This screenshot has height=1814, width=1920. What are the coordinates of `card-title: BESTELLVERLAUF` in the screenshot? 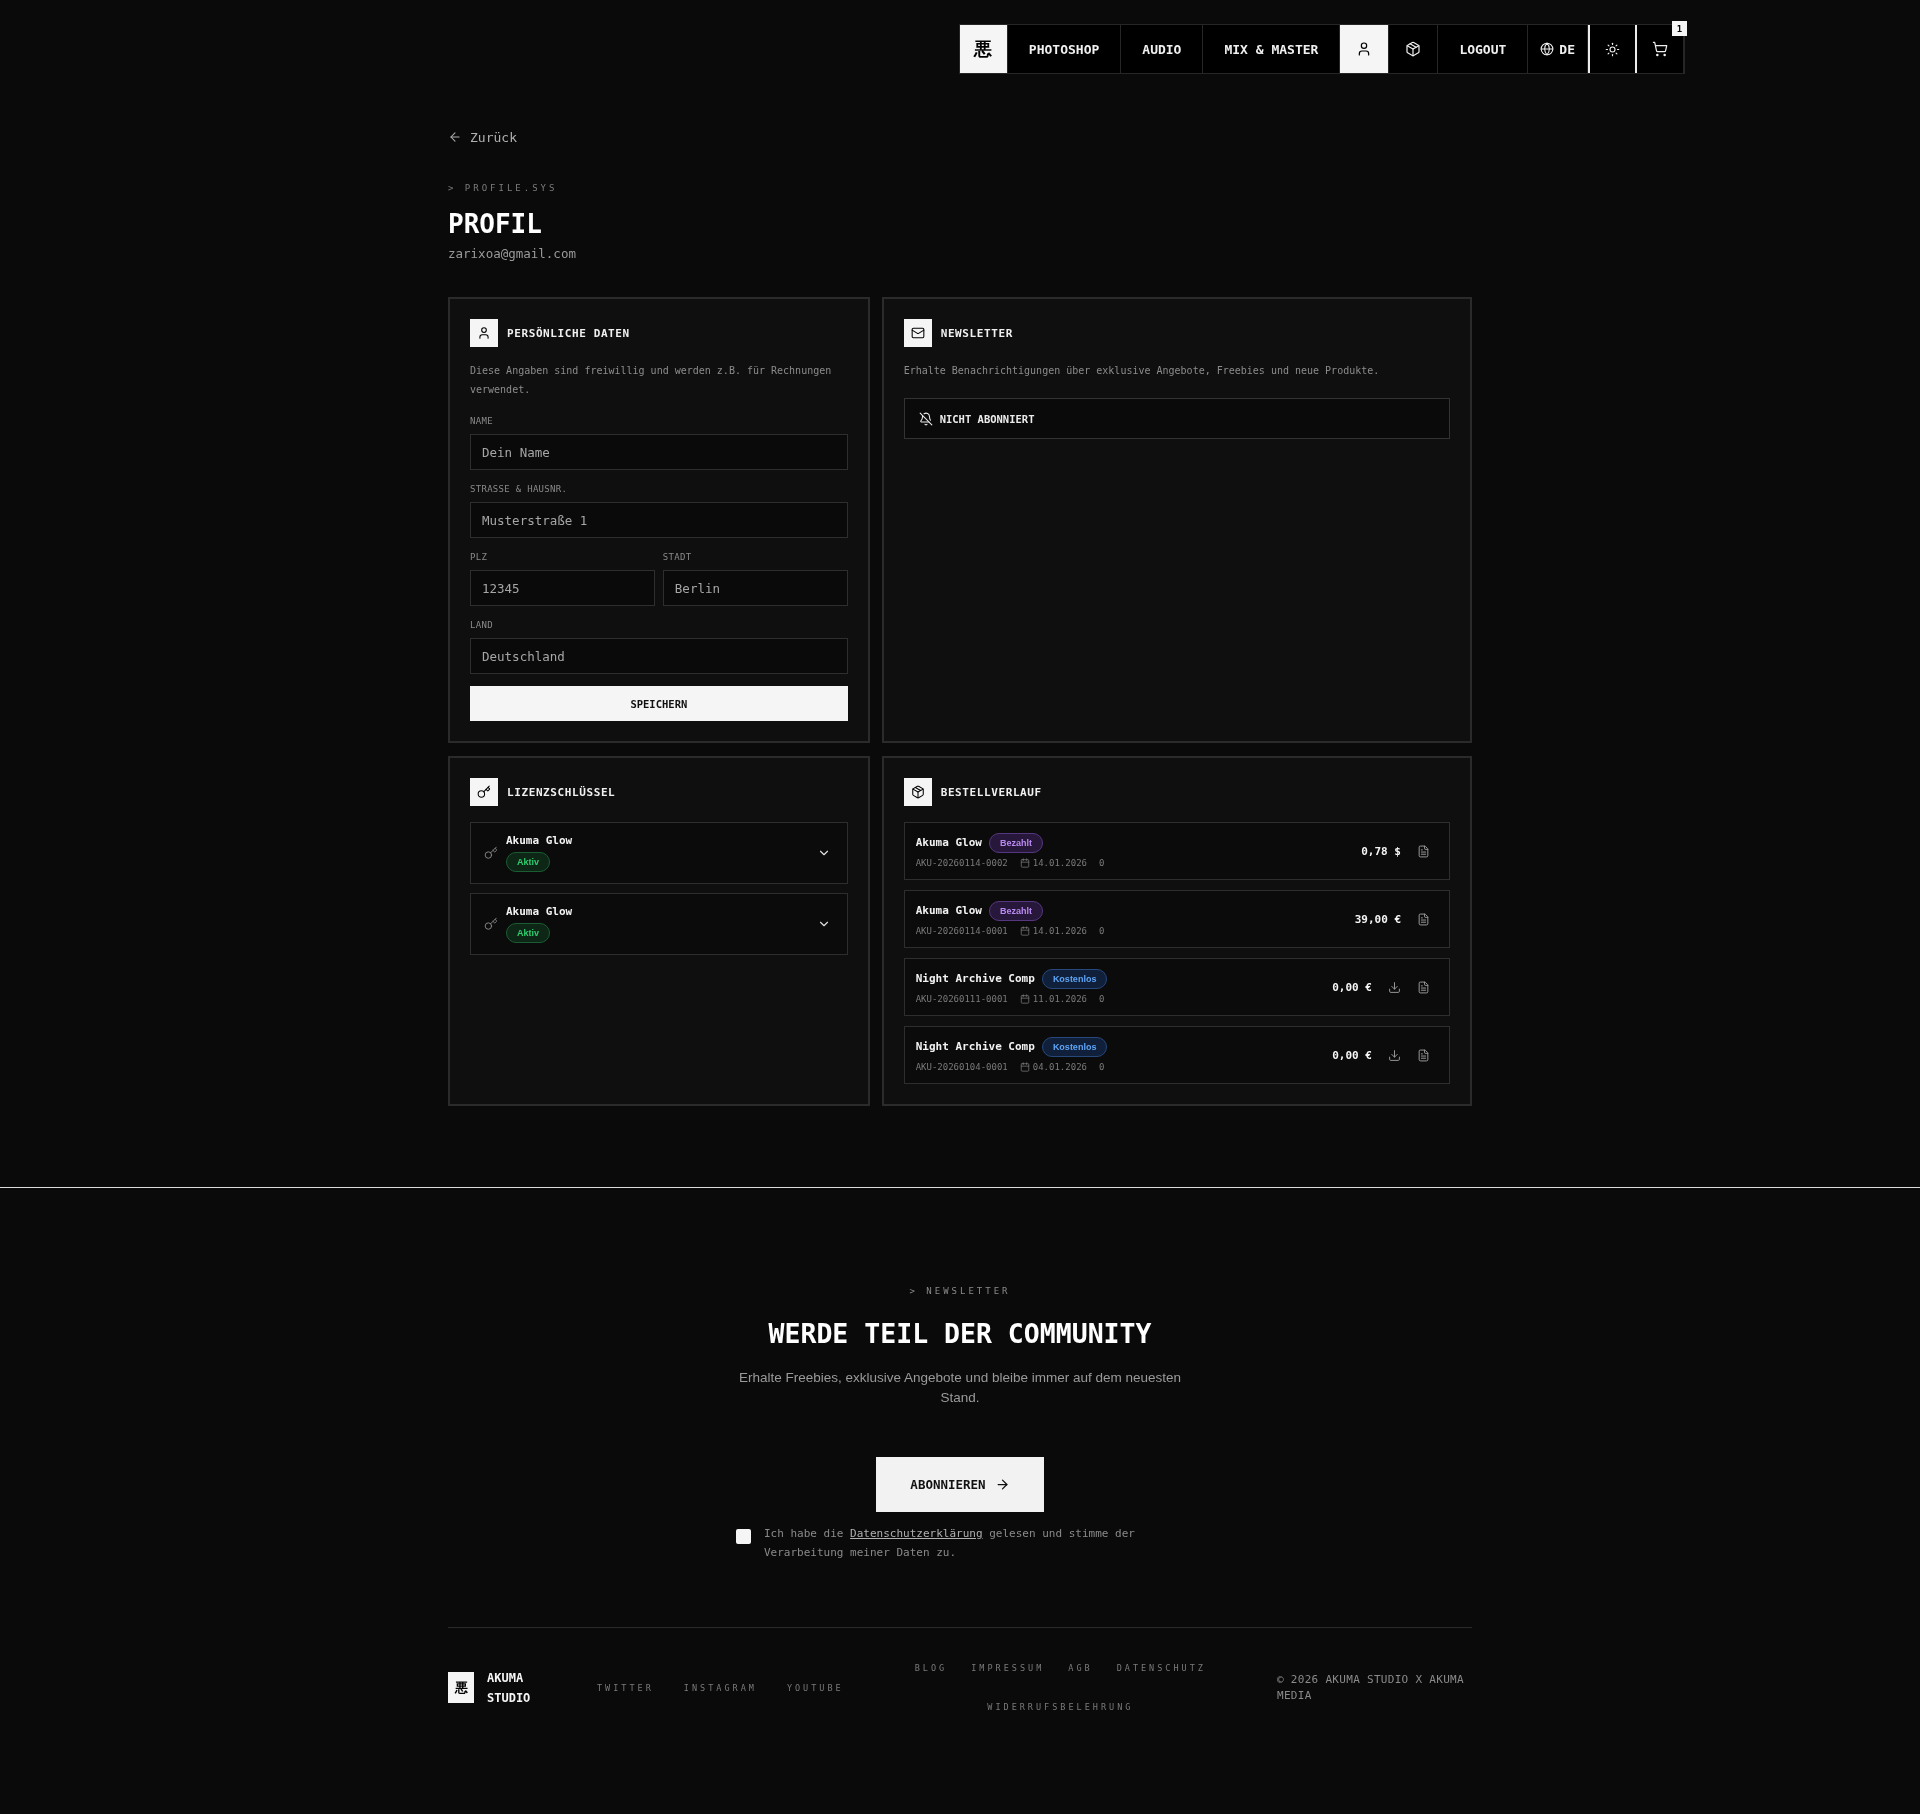 It's located at (991, 792).